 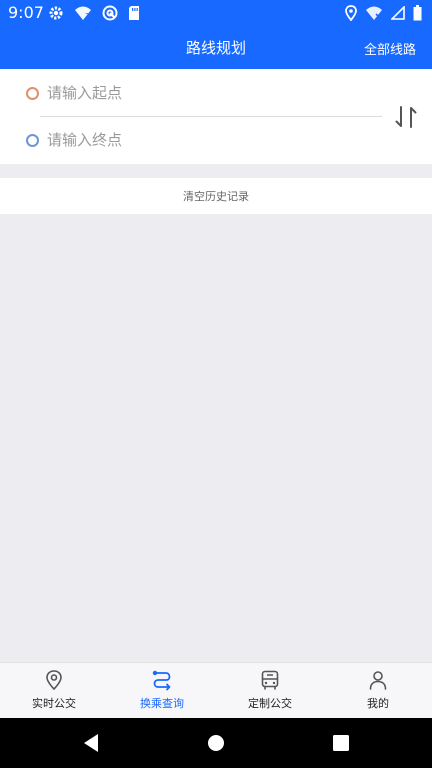 I want to click on back-icon, so click(x=91, y=743).